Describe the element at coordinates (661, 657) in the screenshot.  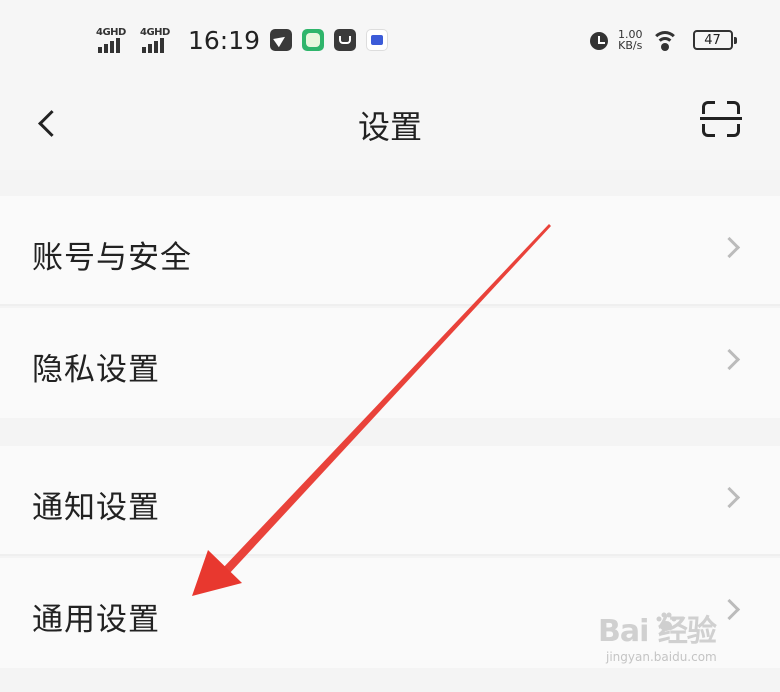
I see `watermark-url: jingyan.baidu.com` at that location.